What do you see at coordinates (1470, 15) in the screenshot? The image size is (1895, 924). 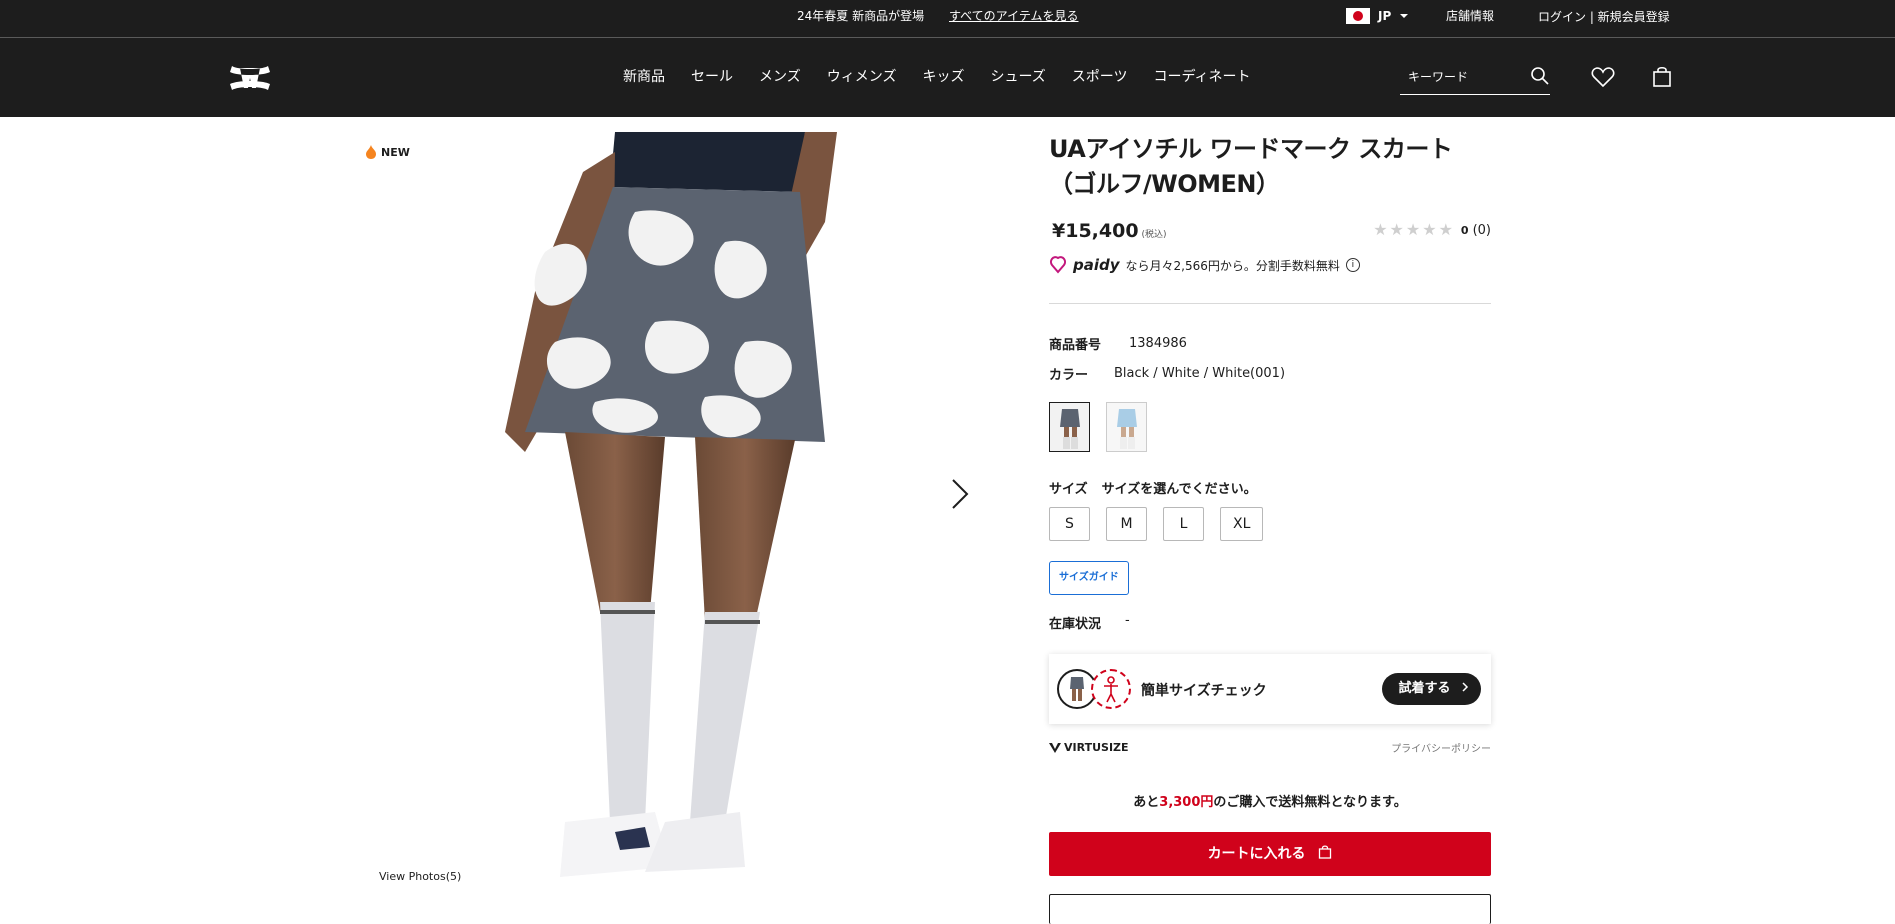 I see `store-info-link: 店舗情報` at bounding box center [1470, 15].